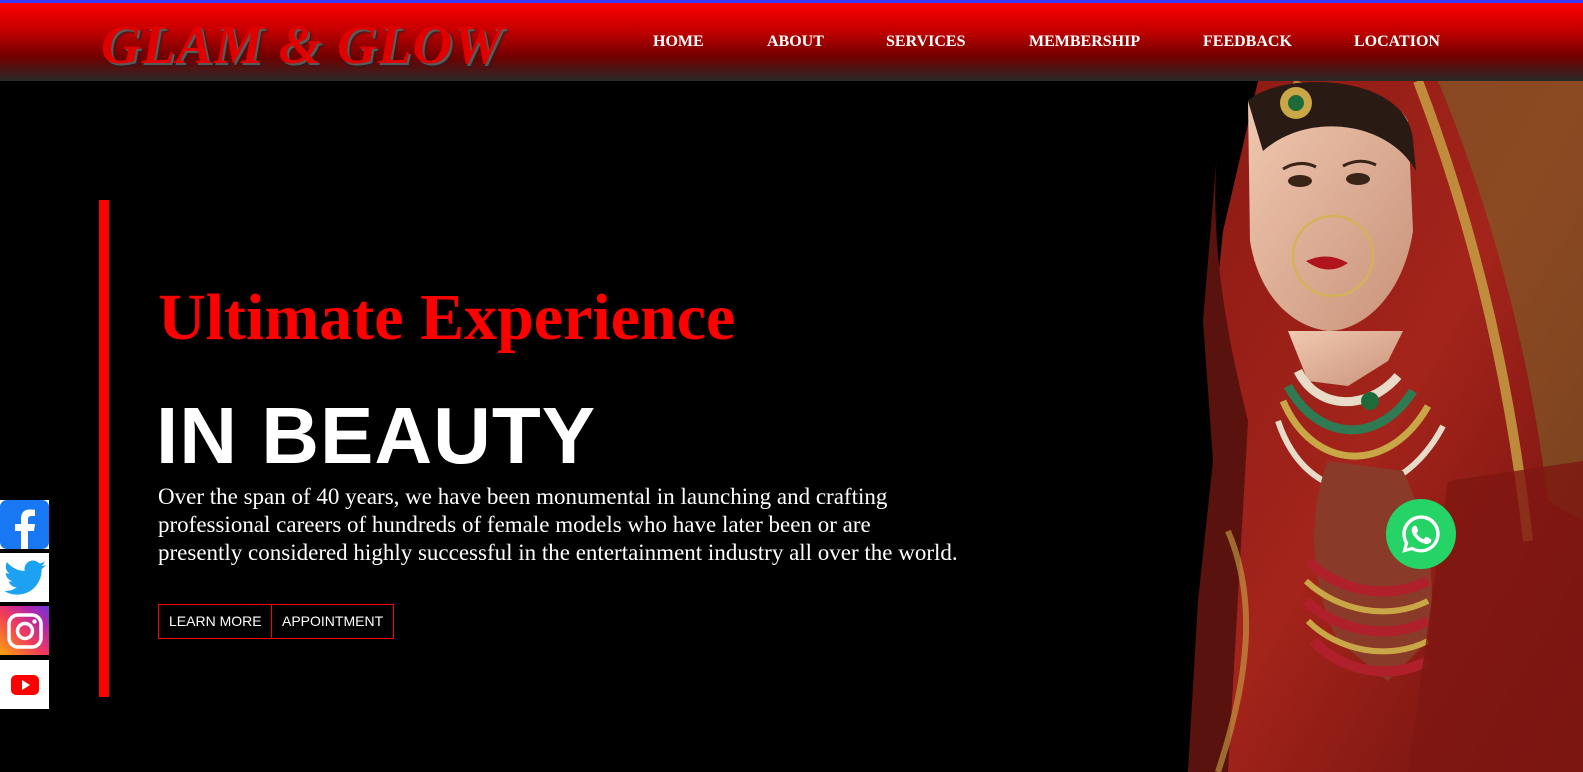 This screenshot has height=772, width=1583. I want to click on nav-home: HOME, so click(678, 42).